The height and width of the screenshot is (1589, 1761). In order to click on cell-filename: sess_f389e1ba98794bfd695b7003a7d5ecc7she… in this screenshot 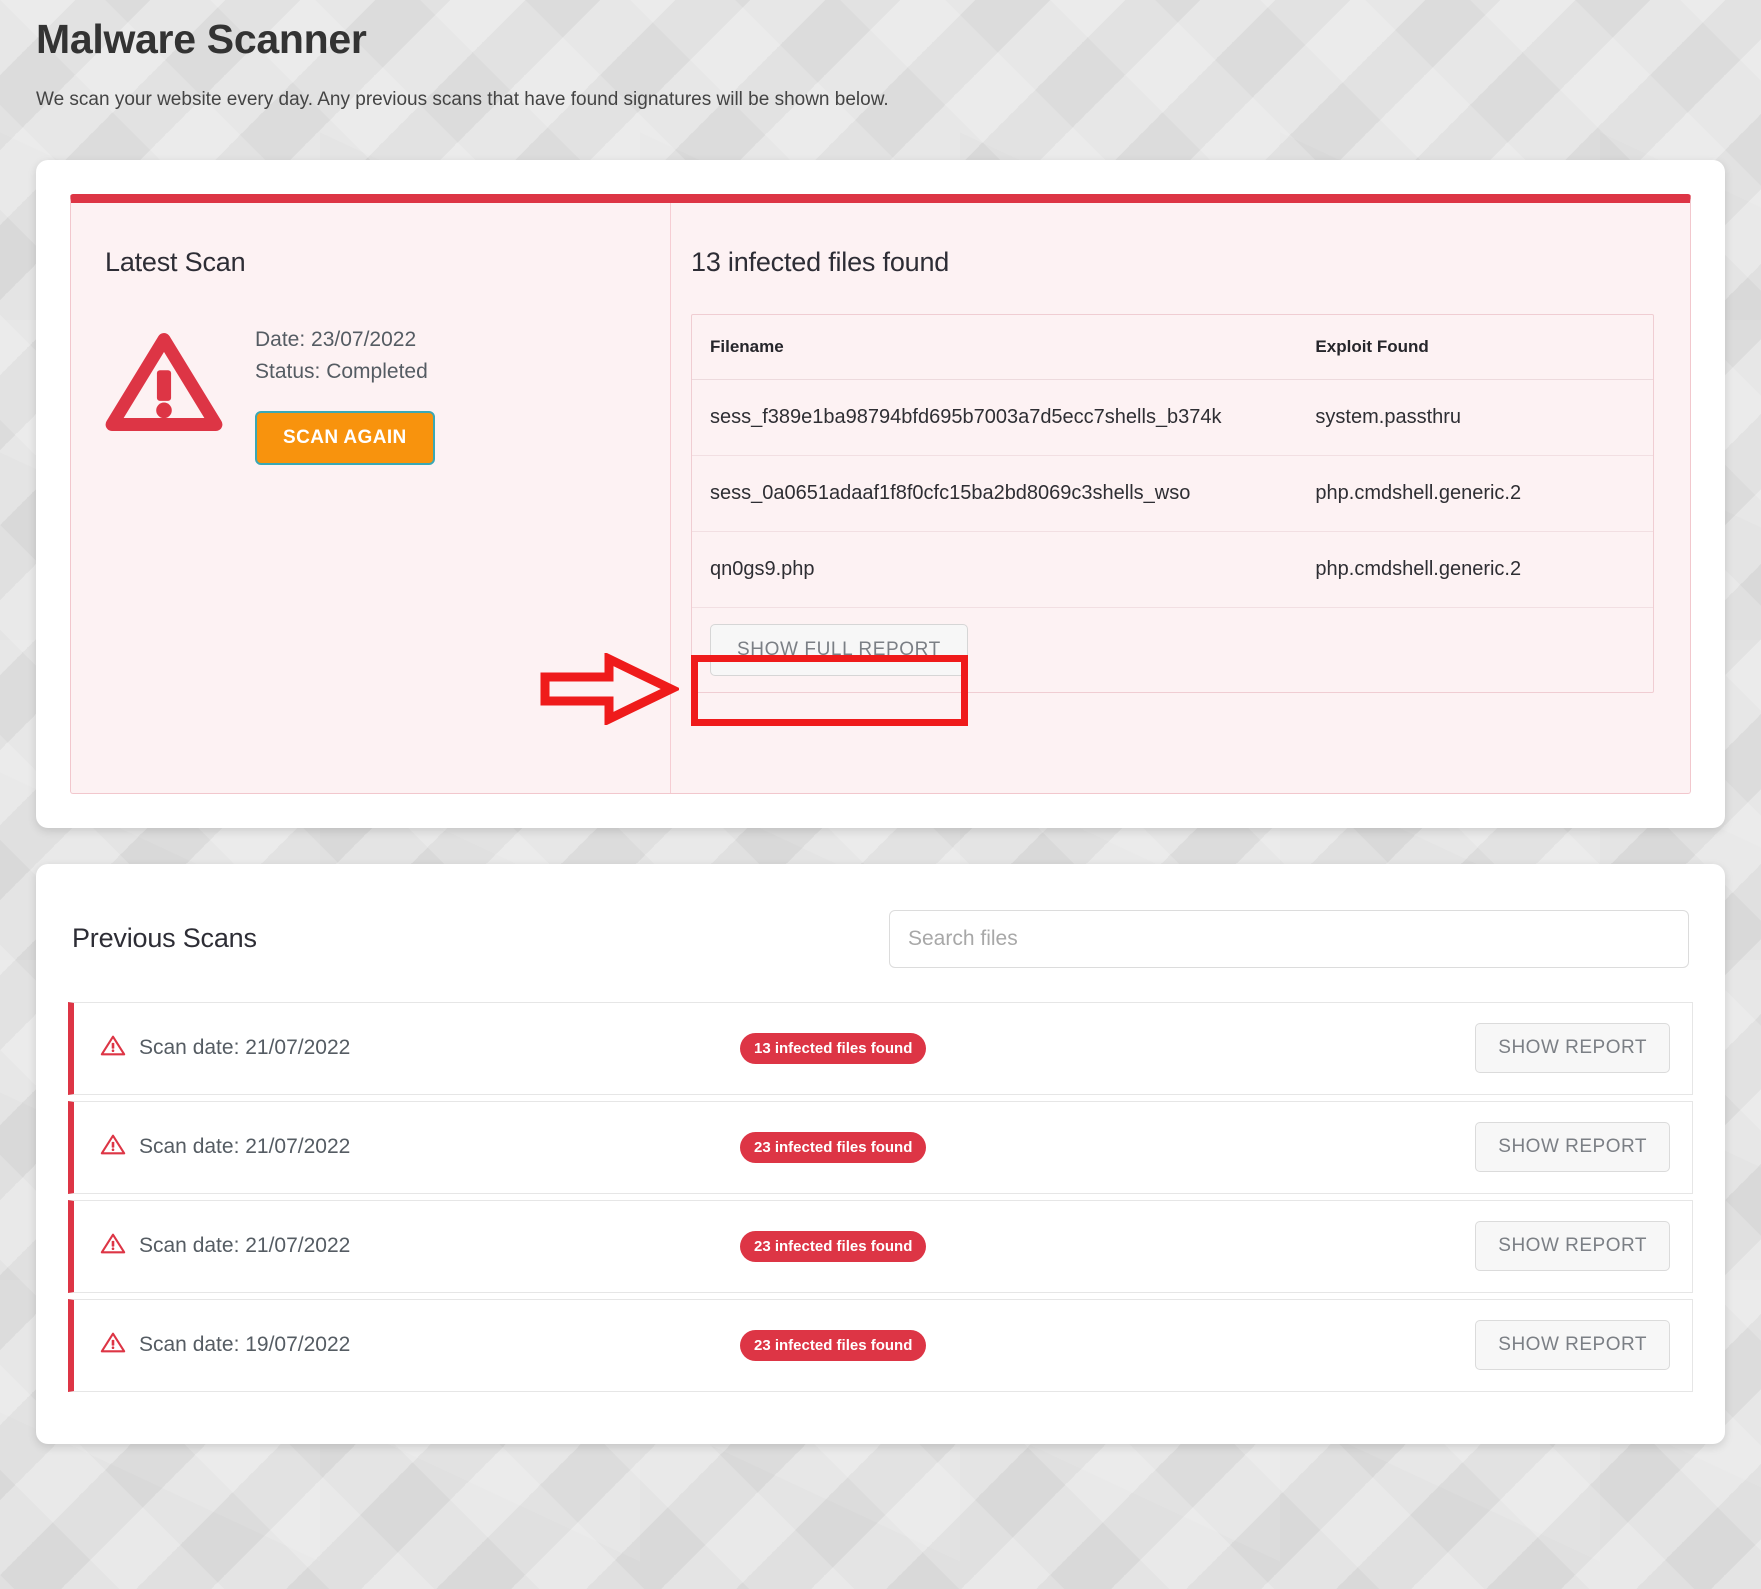, I will do `click(995, 417)`.